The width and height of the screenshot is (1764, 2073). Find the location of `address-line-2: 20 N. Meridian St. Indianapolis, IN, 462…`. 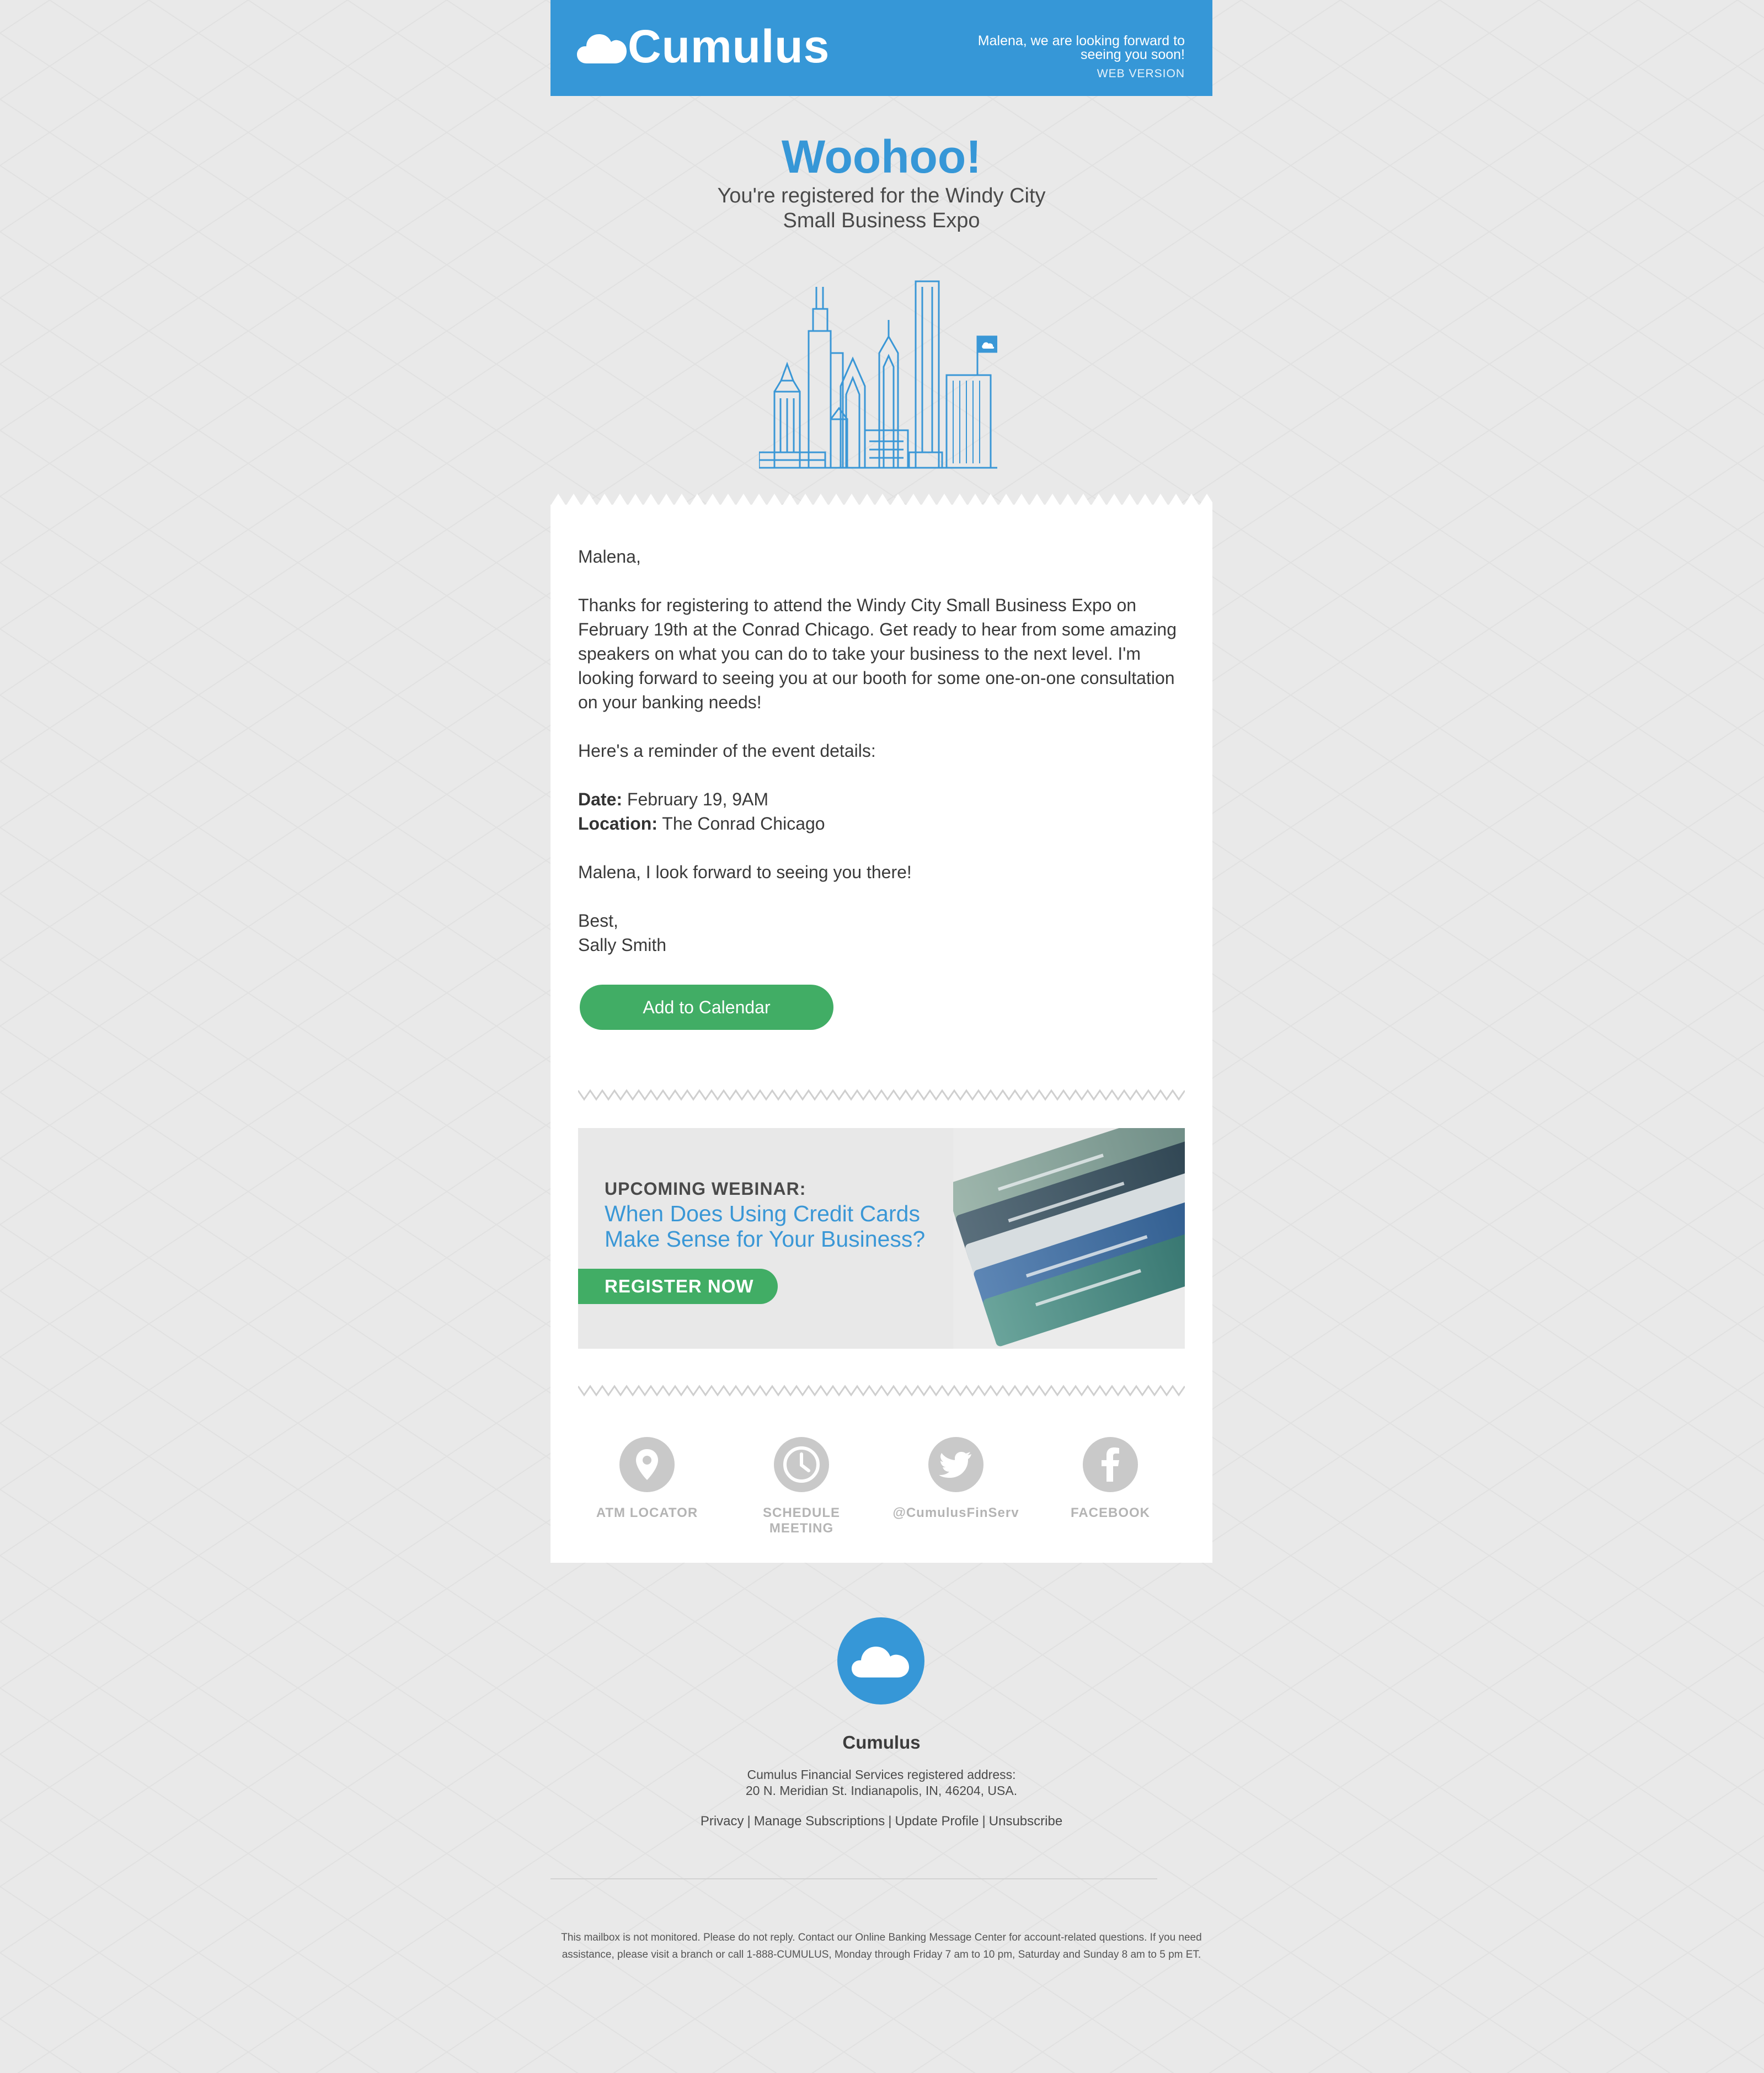

address-line-2: 20 N. Meridian St. Indianapolis, IN, 462… is located at coordinates (881, 1790).